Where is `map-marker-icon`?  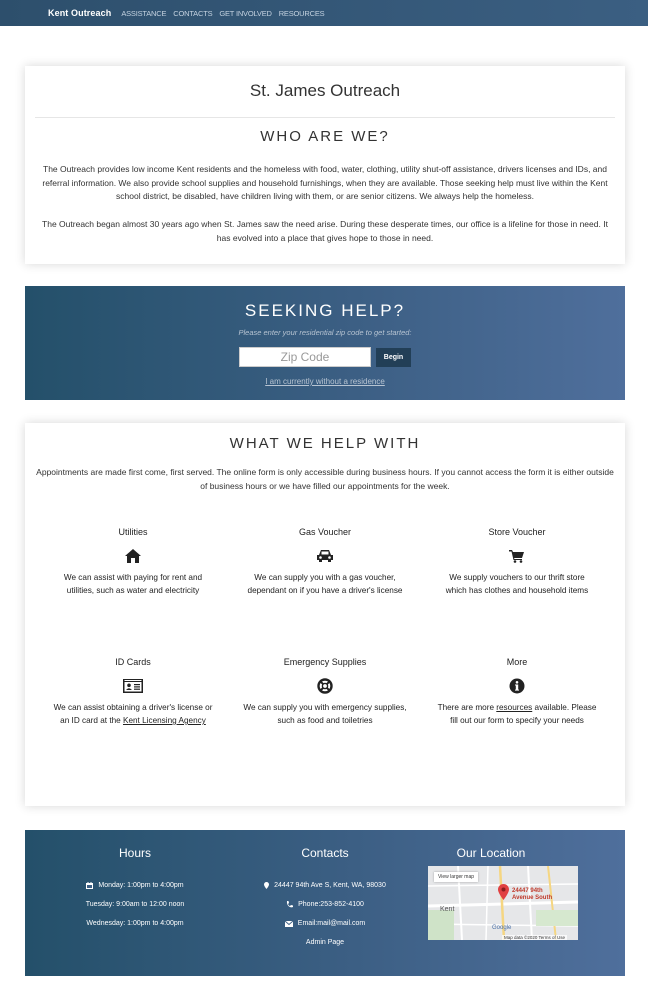 map-marker-icon is located at coordinates (267, 885).